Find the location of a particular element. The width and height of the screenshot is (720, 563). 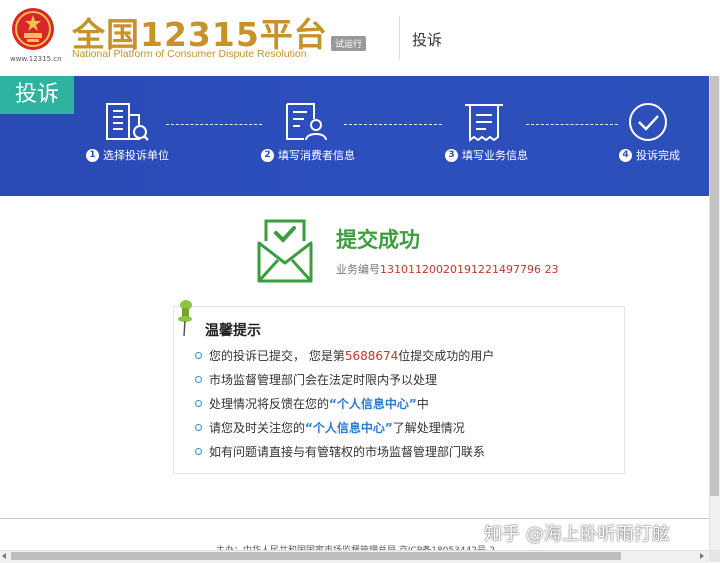

tip-item: 您的投诉已提交， 您是第 5688674 位提交成功的用户 is located at coordinates (344, 355).